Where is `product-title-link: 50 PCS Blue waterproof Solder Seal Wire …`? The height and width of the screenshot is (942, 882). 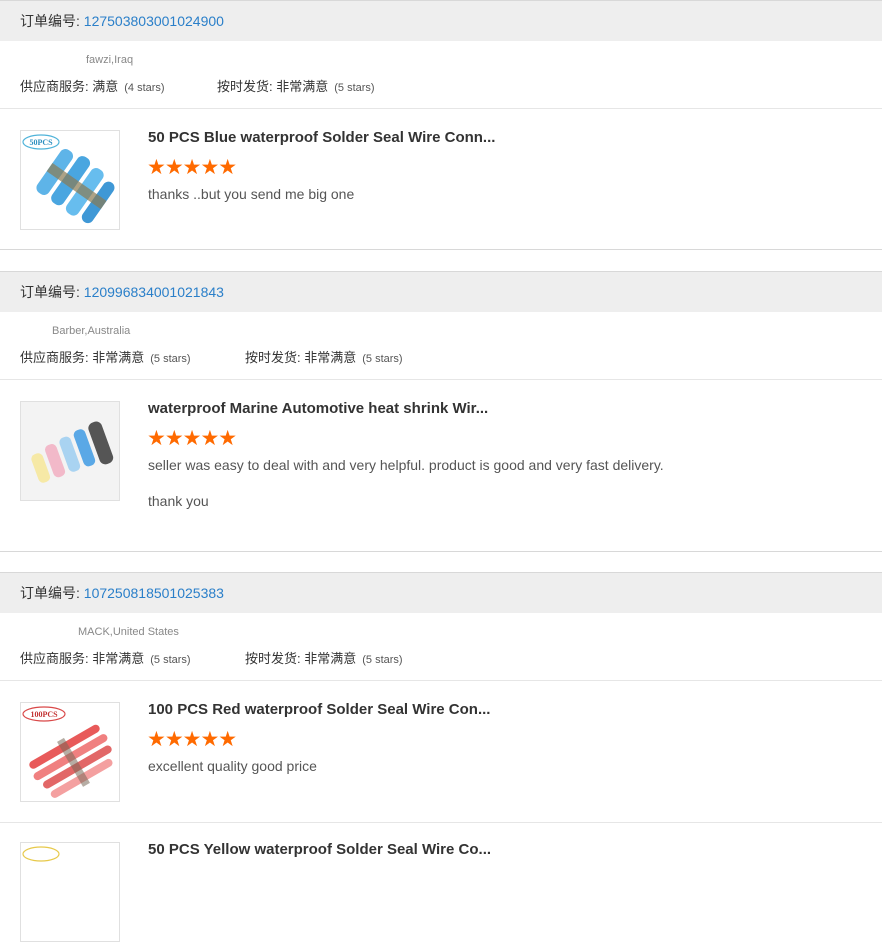 product-title-link: 50 PCS Blue waterproof Solder Seal Wire … is located at coordinates (321, 137).